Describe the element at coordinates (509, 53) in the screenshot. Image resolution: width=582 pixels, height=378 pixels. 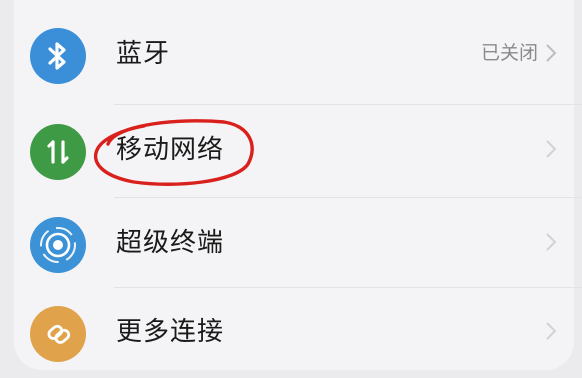
I see `bluetooth-status: 已关闭` at that location.